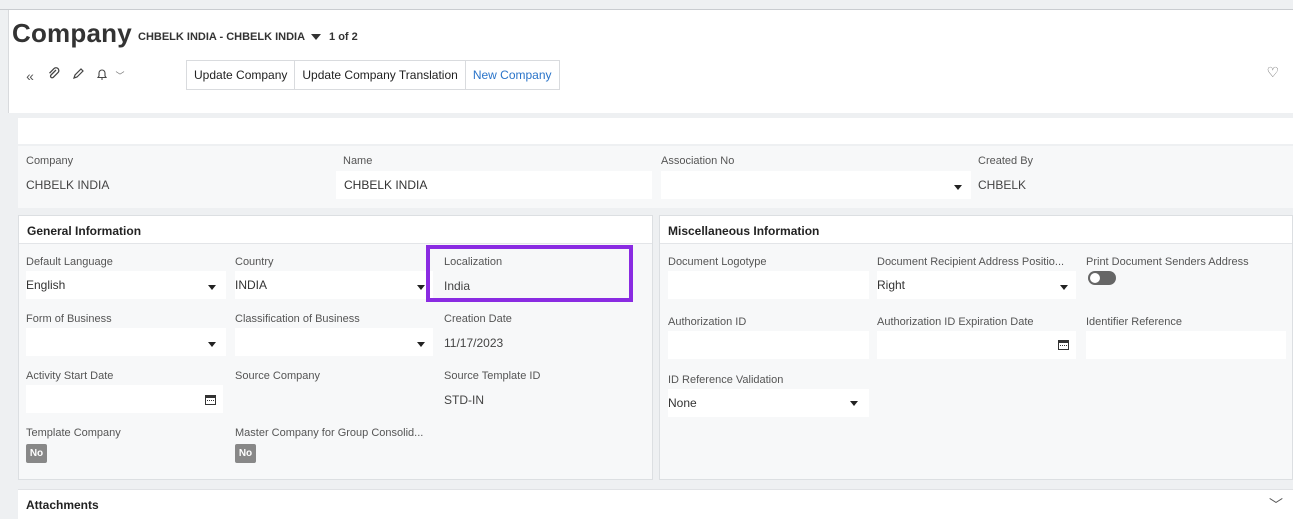  I want to click on localization-highlight-box, so click(529, 273).